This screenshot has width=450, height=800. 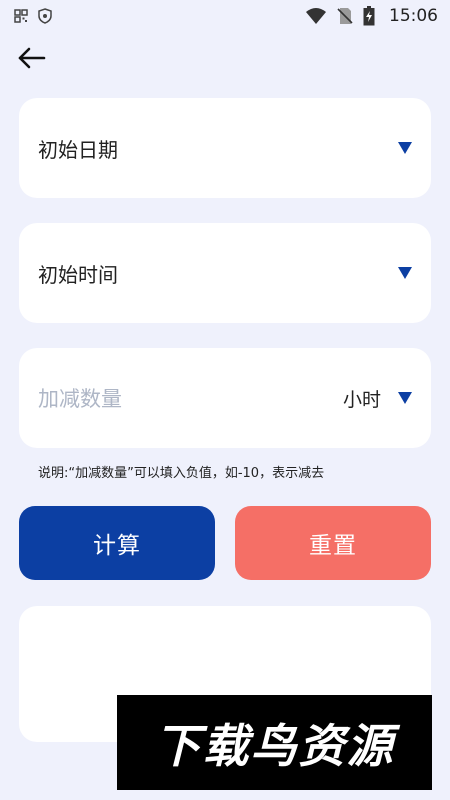 I want to click on unit-selector: 小时, so click(x=378, y=398).